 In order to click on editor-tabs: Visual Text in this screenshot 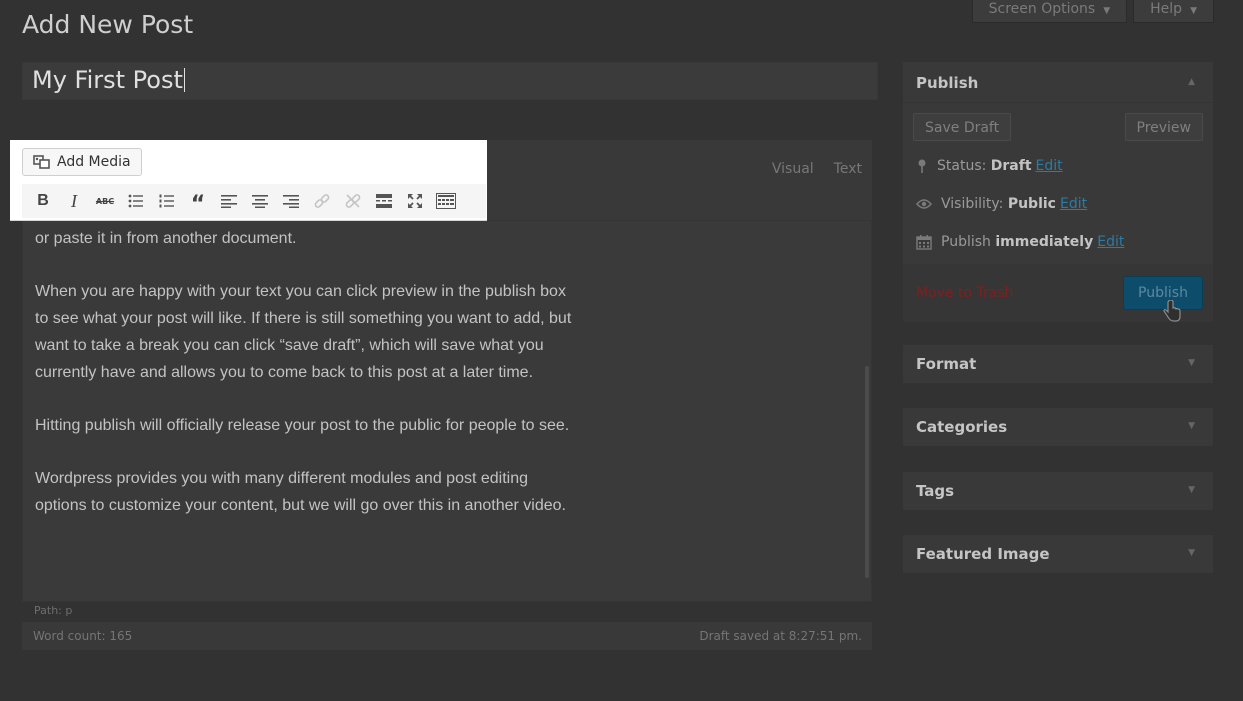, I will do `click(817, 169)`.